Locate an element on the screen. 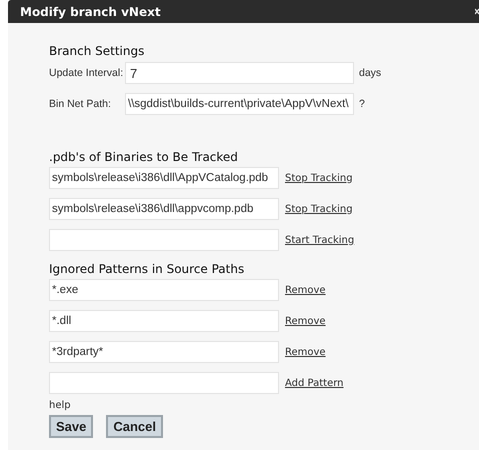 The image size is (479, 450). help-link: help is located at coordinates (264, 405).